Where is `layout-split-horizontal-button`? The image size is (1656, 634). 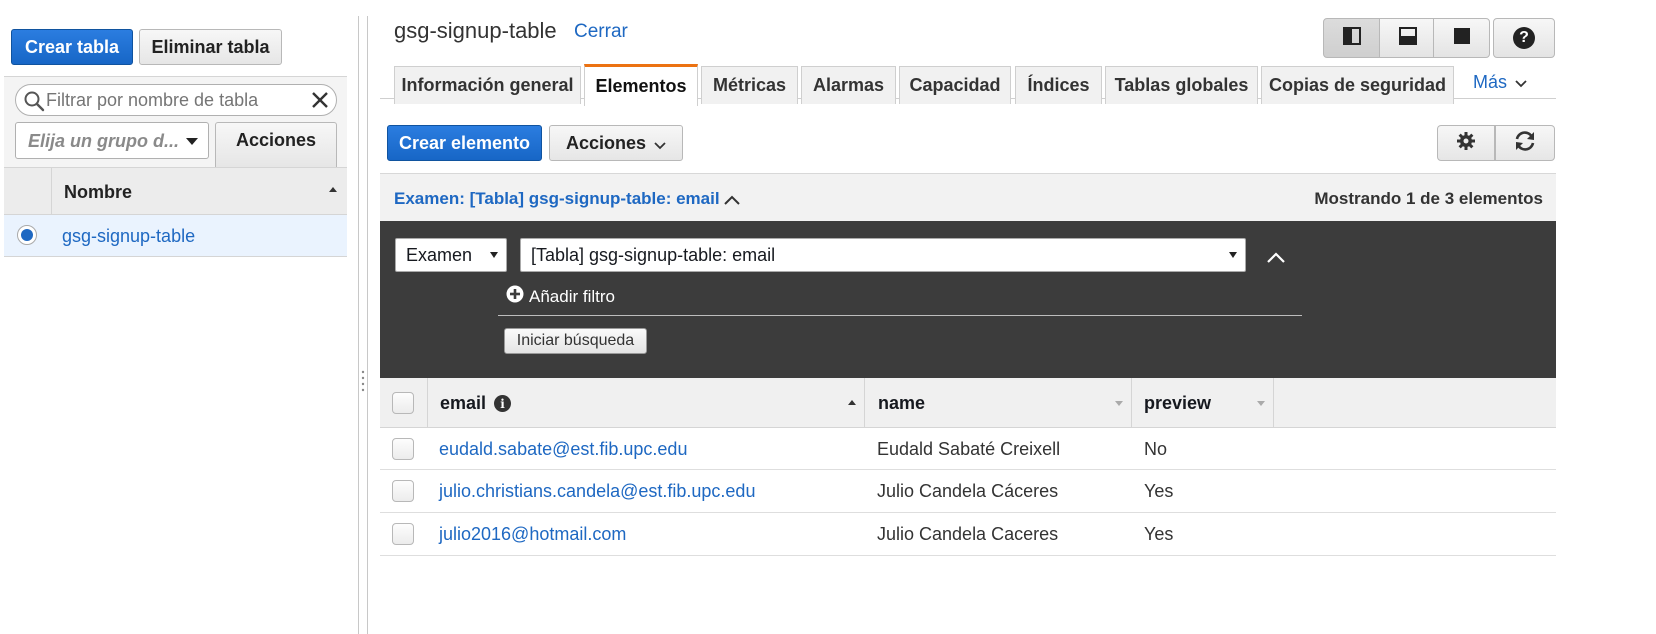
layout-split-horizontal-button is located at coordinates (1407, 38).